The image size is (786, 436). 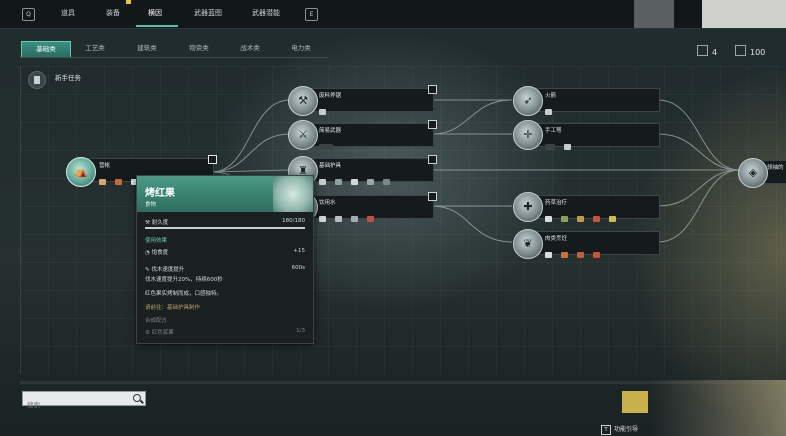 I want to click on tree-node-basic-armor: 基础护具, so click(x=368, y=170).